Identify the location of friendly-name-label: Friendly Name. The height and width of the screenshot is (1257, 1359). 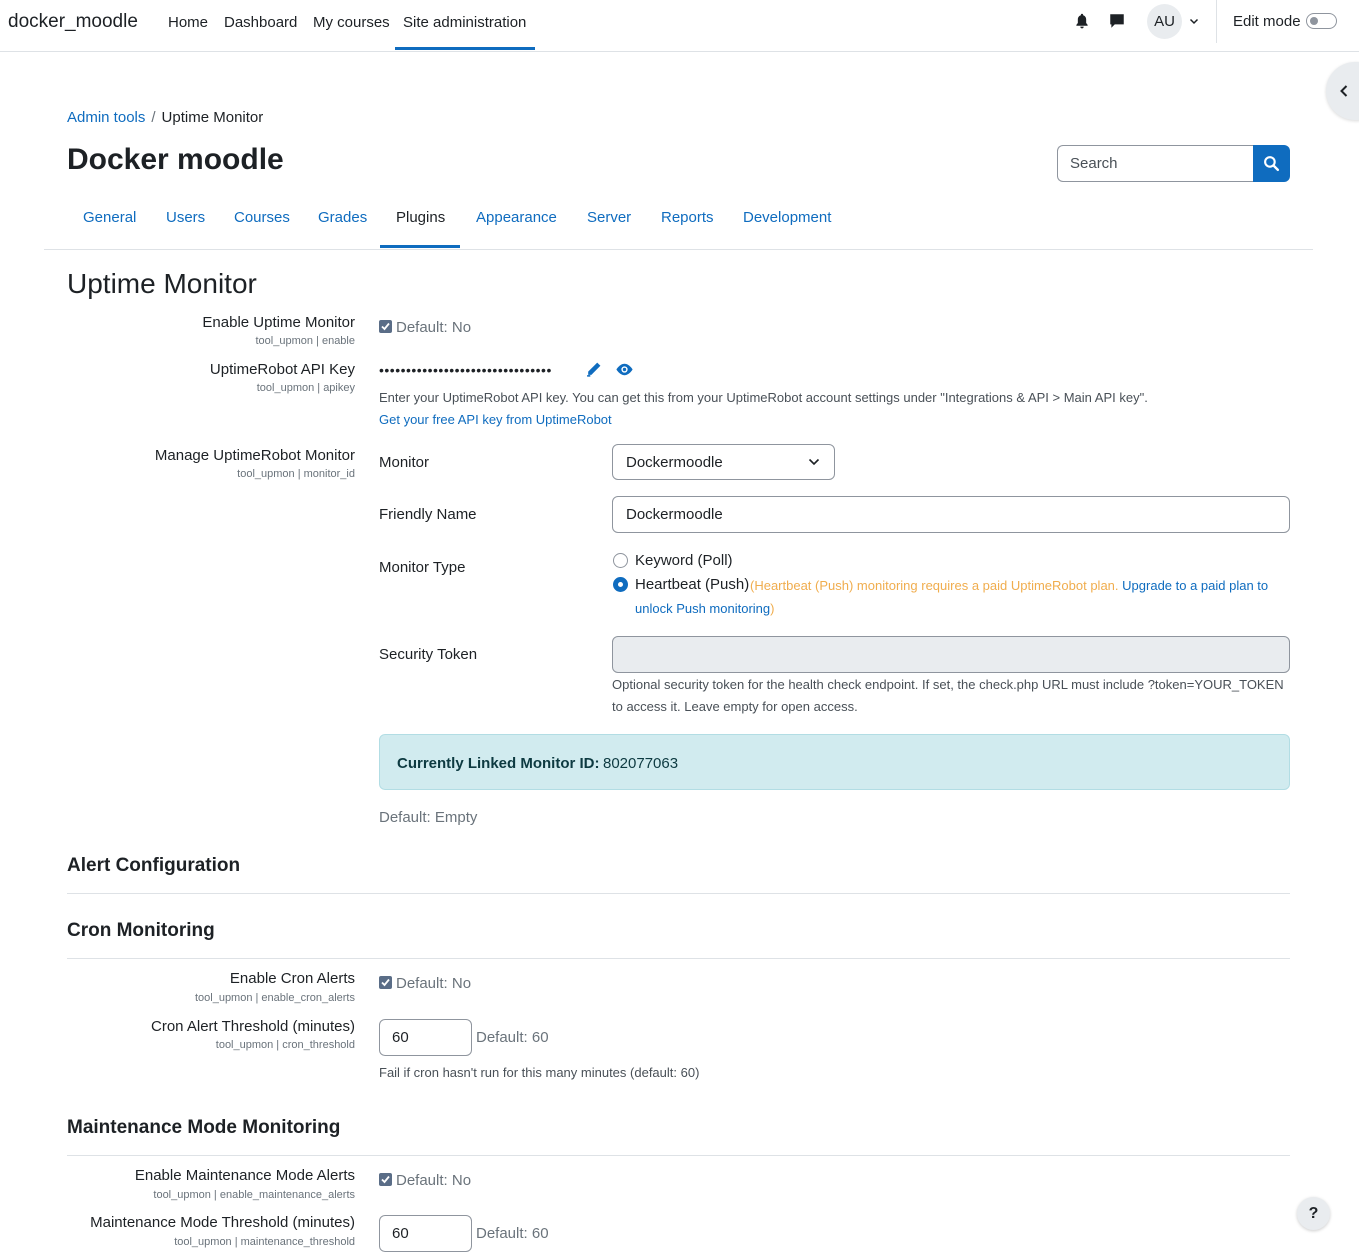
(428, 514).